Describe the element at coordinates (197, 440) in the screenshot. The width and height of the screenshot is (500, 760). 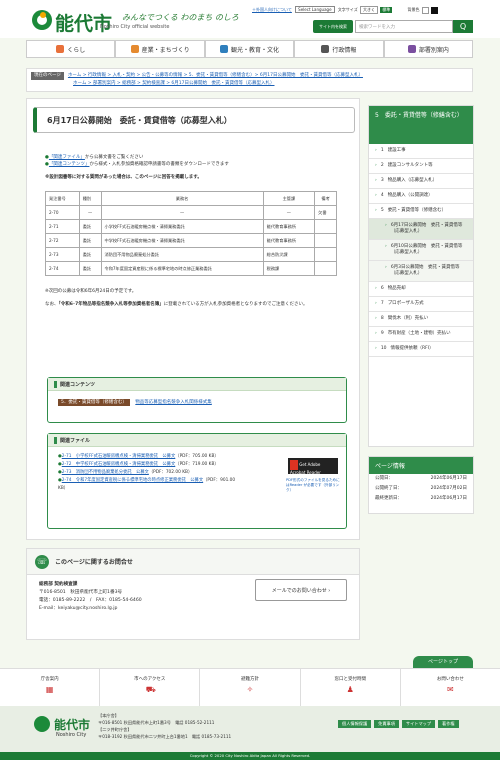
I see `related-files-title: 関連ファイル` at that location.